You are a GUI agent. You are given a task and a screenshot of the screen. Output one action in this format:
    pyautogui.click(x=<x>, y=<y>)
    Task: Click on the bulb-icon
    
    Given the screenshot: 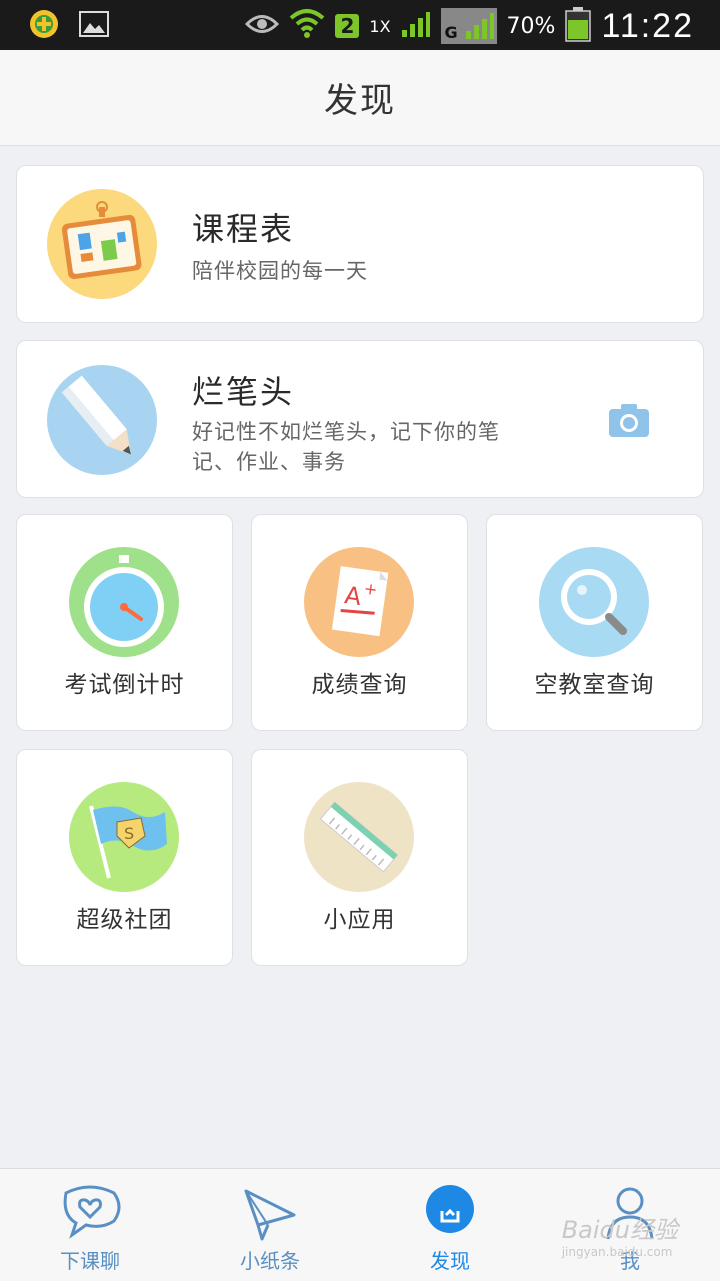 What is the action you would take?
    pyautogui.click(x=450, y=1213)
    